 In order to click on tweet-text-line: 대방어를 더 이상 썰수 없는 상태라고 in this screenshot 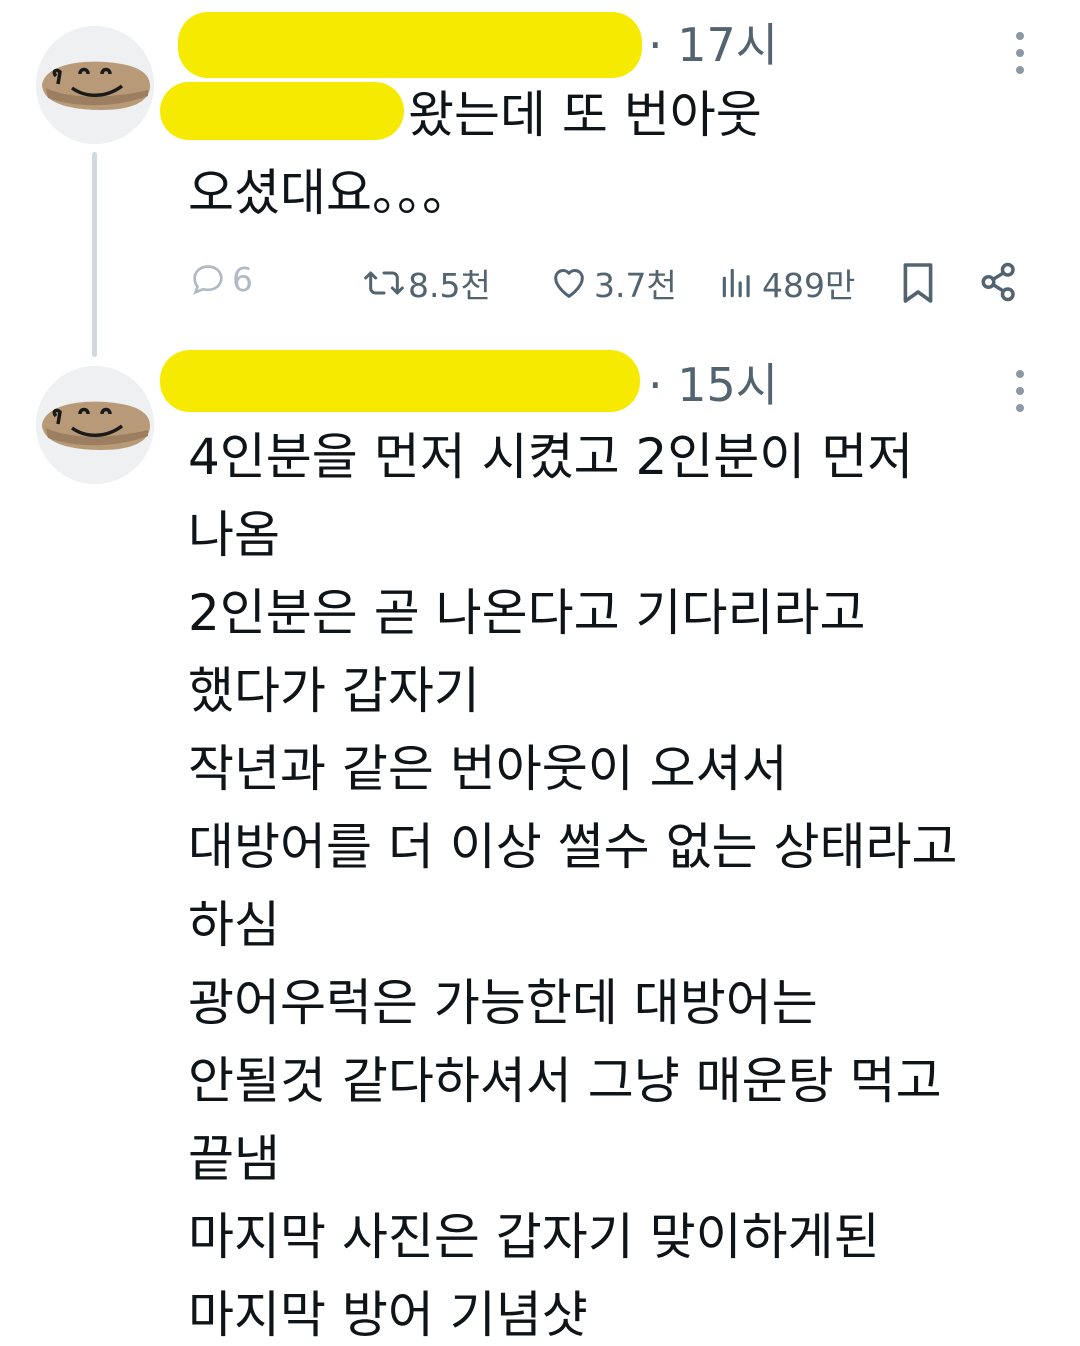, I will do `click(573, 847)`.